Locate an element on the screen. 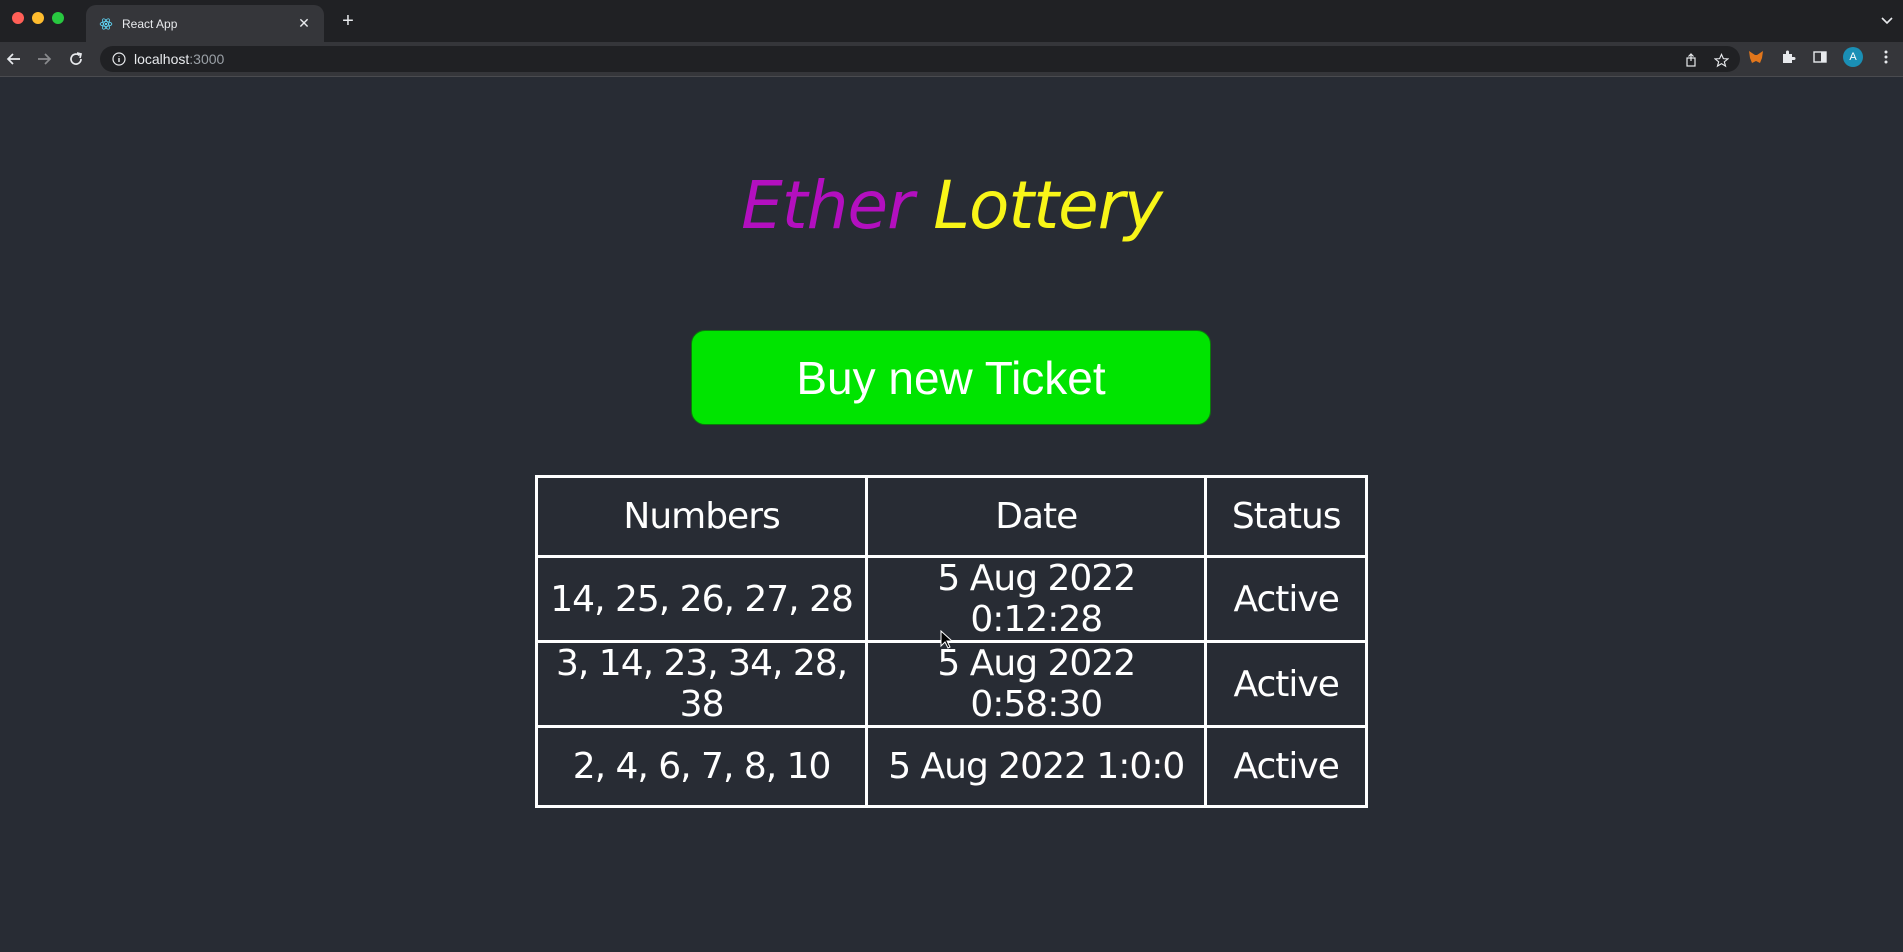 The height and width of the screenshot is (952, 1903). avatar: A is located at coordinates (1853, 57).